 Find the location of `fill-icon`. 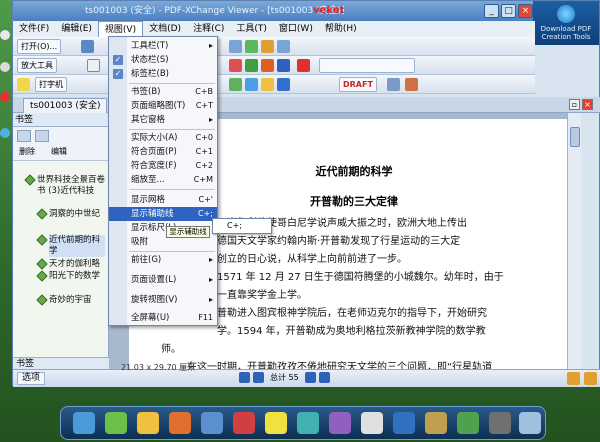

fill-icon is located at coordinates (267, 65).